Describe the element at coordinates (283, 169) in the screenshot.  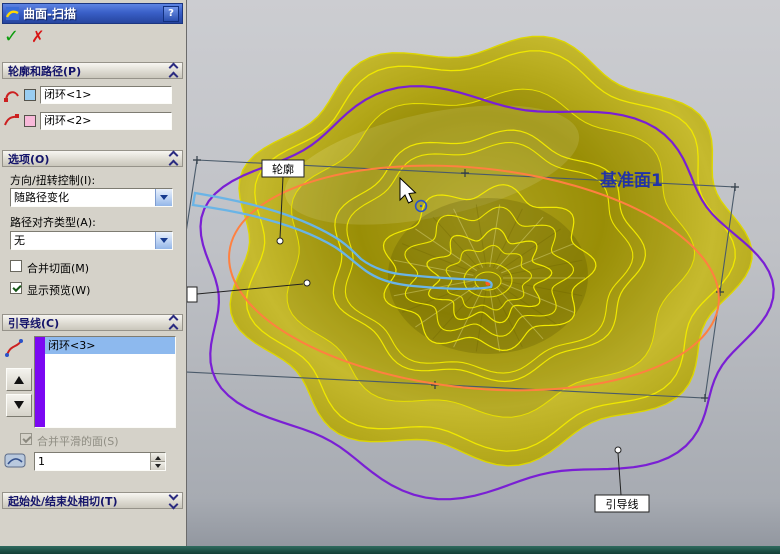
I see `profile-callout-label: 轮廓` at that location.